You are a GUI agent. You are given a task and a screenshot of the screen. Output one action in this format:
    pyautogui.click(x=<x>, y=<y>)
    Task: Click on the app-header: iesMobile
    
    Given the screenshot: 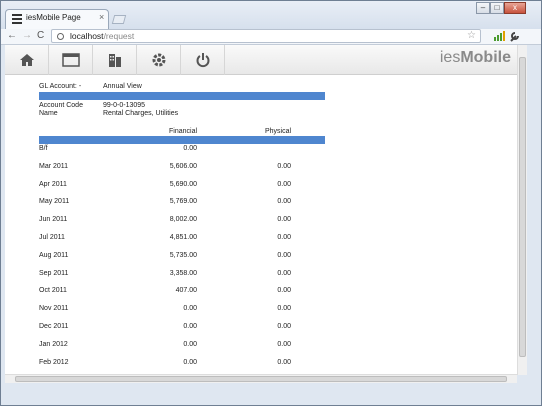 What is the action you would take?
    pyautogui.click(x=261, y=60)
    